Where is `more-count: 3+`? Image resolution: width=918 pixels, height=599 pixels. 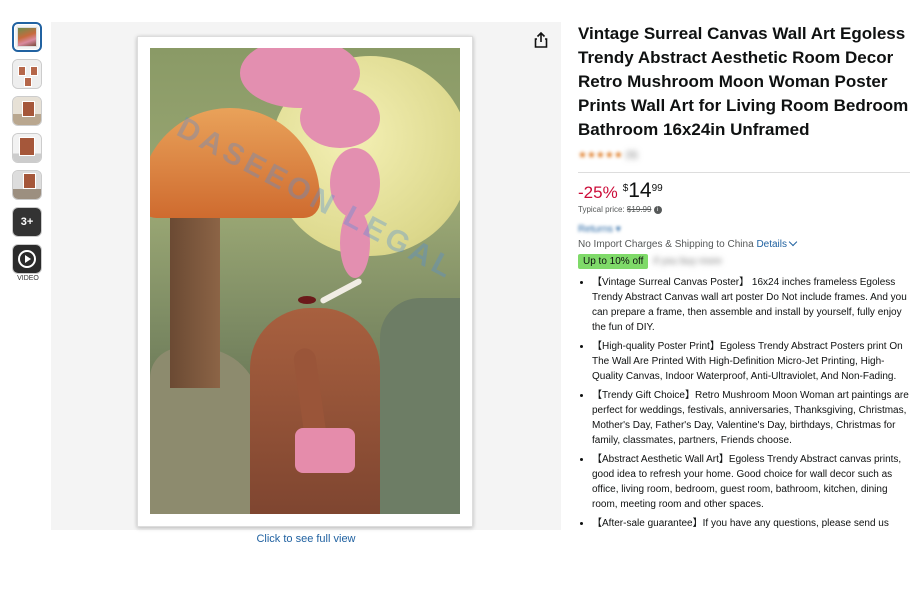
more-count: 3+ is located at coordinates (27, 222).